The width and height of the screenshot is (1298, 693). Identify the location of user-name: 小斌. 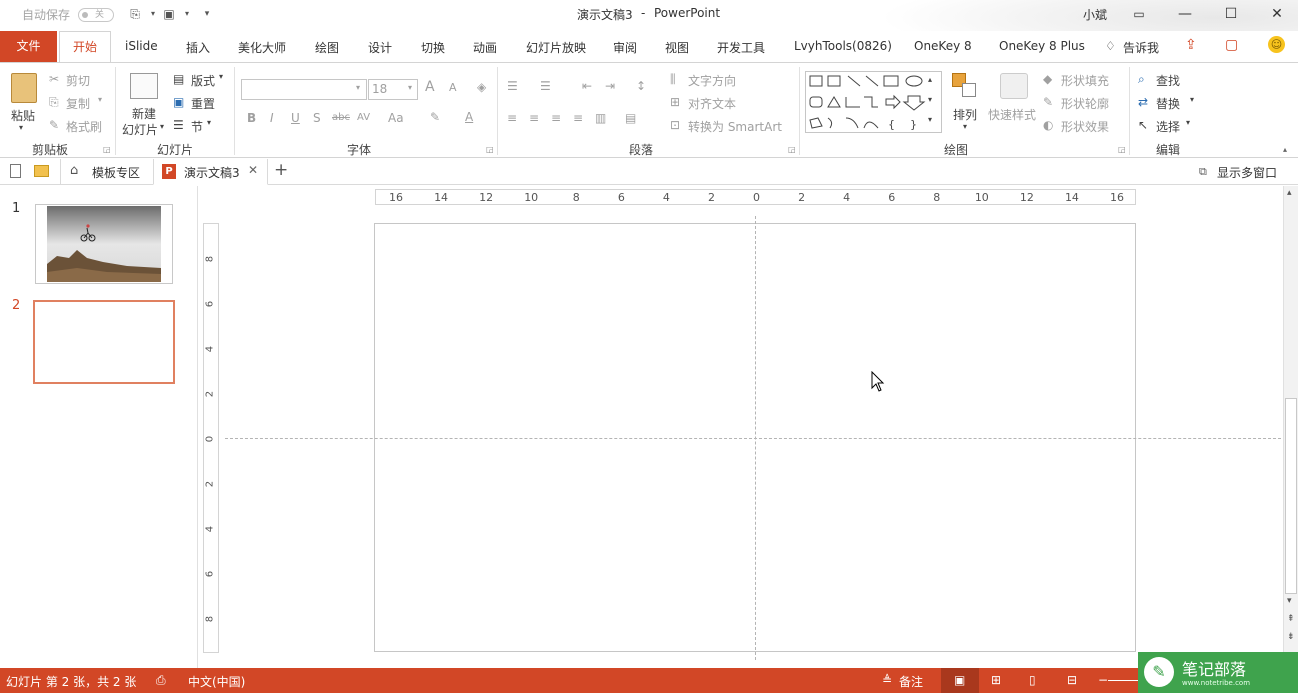
(1095, 14).